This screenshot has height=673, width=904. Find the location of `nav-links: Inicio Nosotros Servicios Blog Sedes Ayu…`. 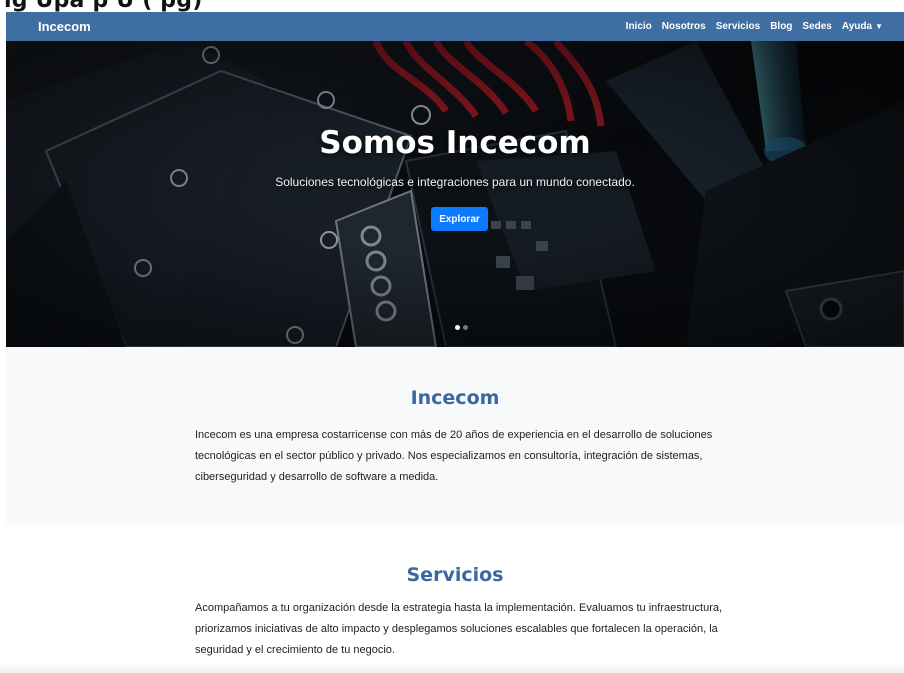

nav-links: Inicio Nosotros Servicios Blog Sedes Ayu… is located at coordinates (754, 26).